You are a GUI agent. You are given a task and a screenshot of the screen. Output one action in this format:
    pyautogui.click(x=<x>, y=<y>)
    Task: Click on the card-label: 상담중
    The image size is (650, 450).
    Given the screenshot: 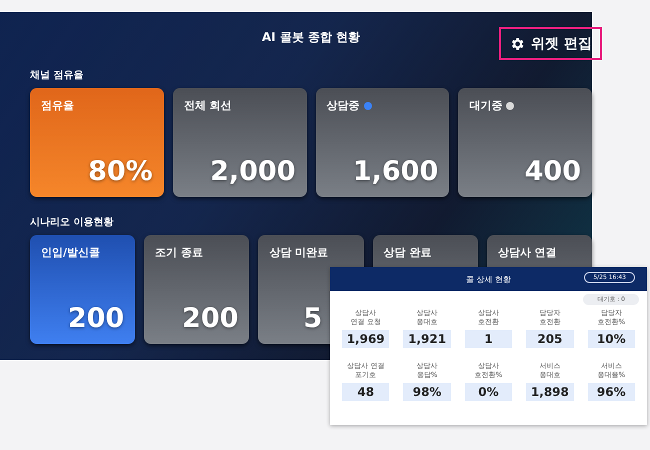 What is the action you would take?
    pyautogui.click(x=343, y=105)
    